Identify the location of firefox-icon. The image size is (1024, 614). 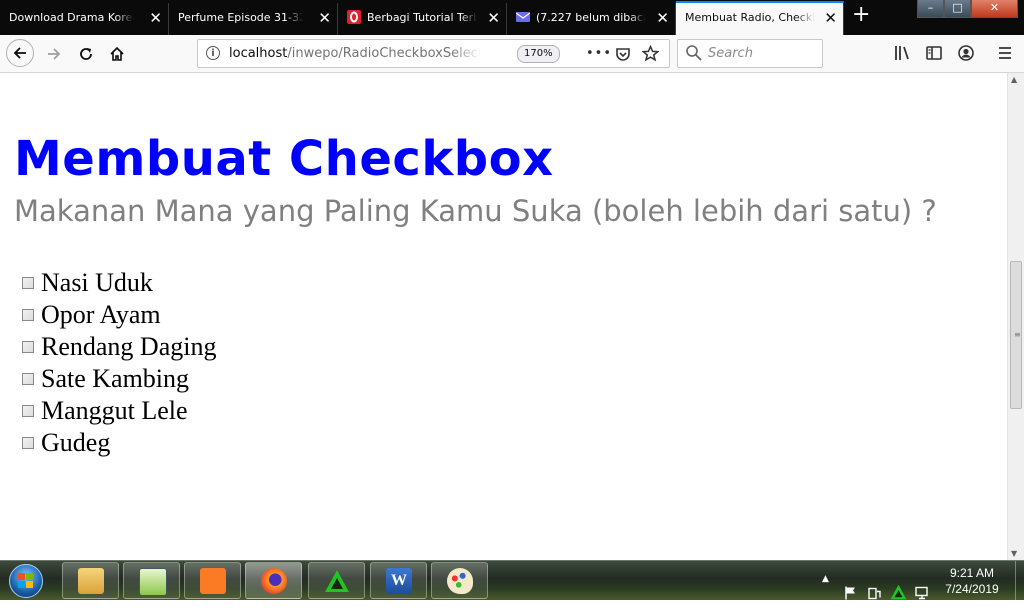
(274, 581).